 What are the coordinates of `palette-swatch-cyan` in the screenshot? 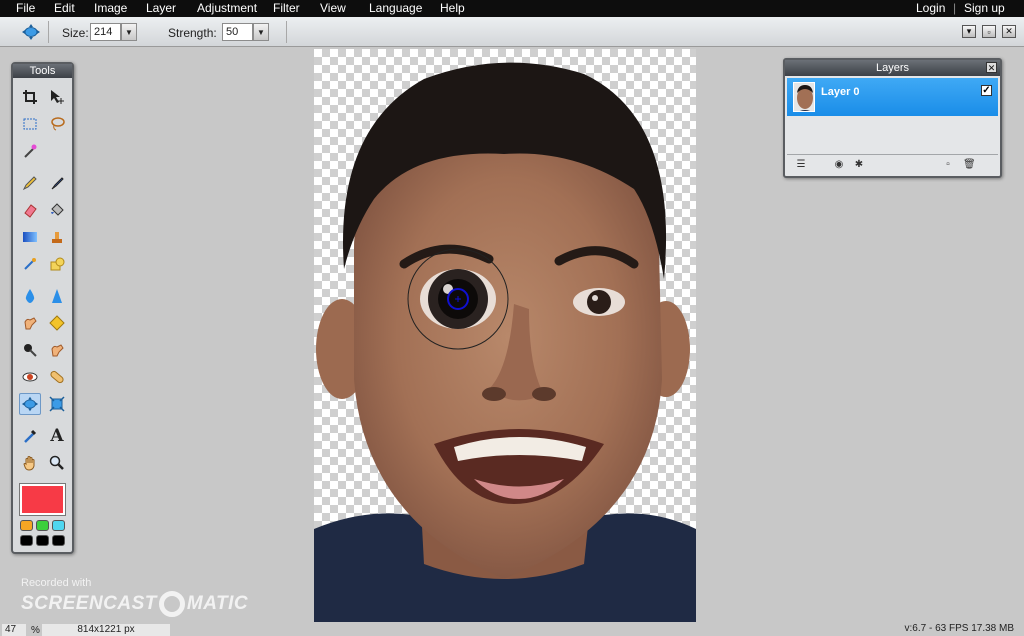 It's located at (58, 525).